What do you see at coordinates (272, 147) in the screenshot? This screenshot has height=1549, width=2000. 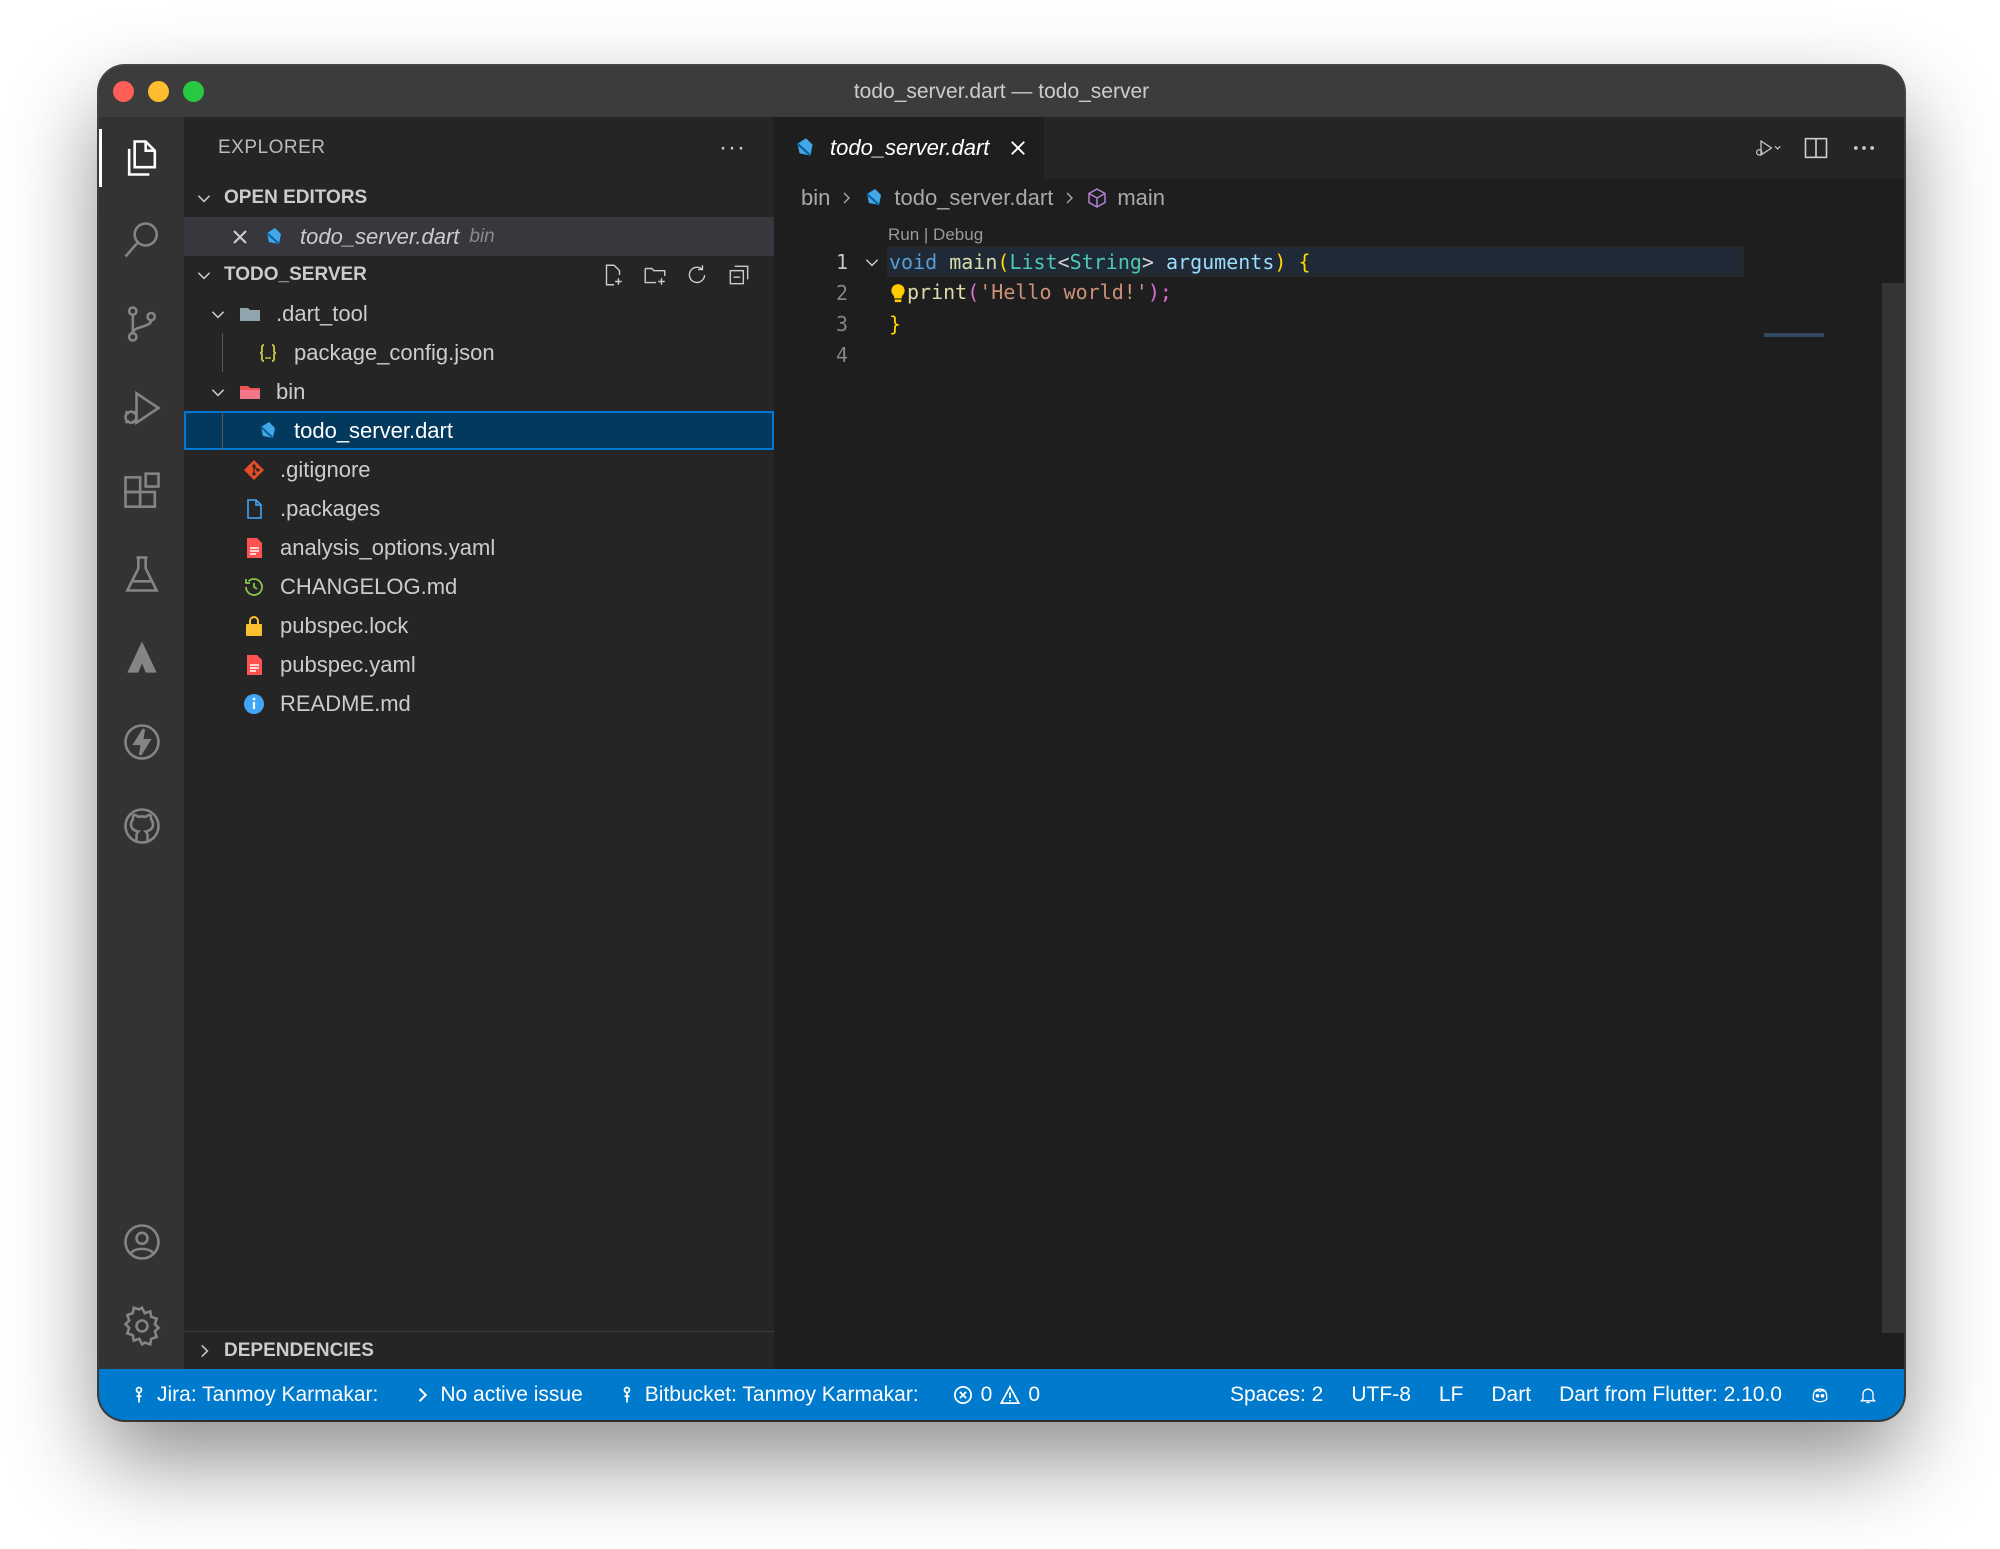 I see `sidebar-title: EXPLORER` at bounding box center [272, 147].